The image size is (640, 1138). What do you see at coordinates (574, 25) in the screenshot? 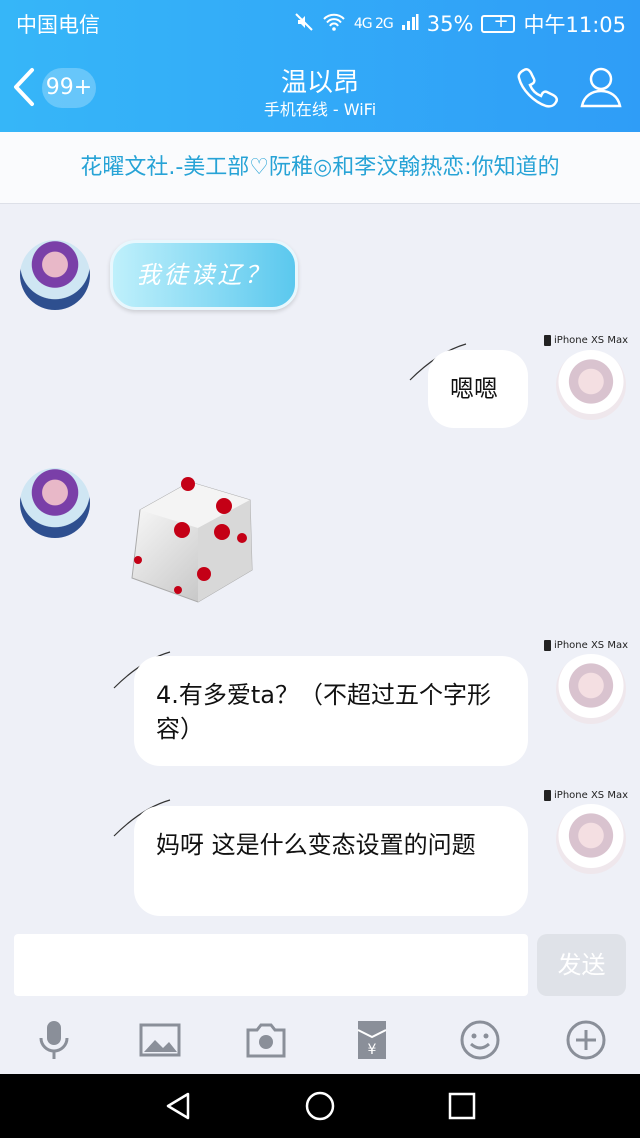
I see `clock: 中午11:05` at bounding box center [574, 25].